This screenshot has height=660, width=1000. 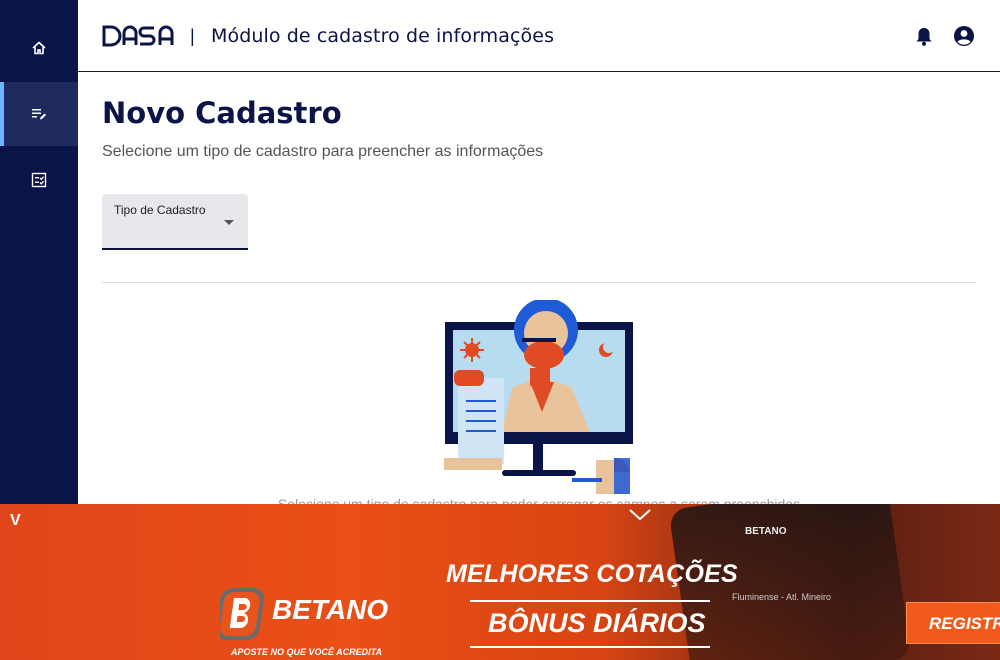 I want to click on ad-badge: V, so click(x=15, y=521).